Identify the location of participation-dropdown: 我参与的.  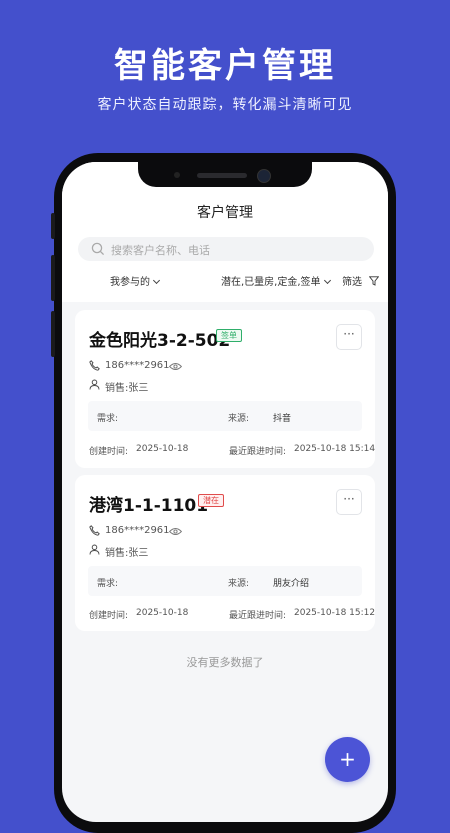
(135, 280).